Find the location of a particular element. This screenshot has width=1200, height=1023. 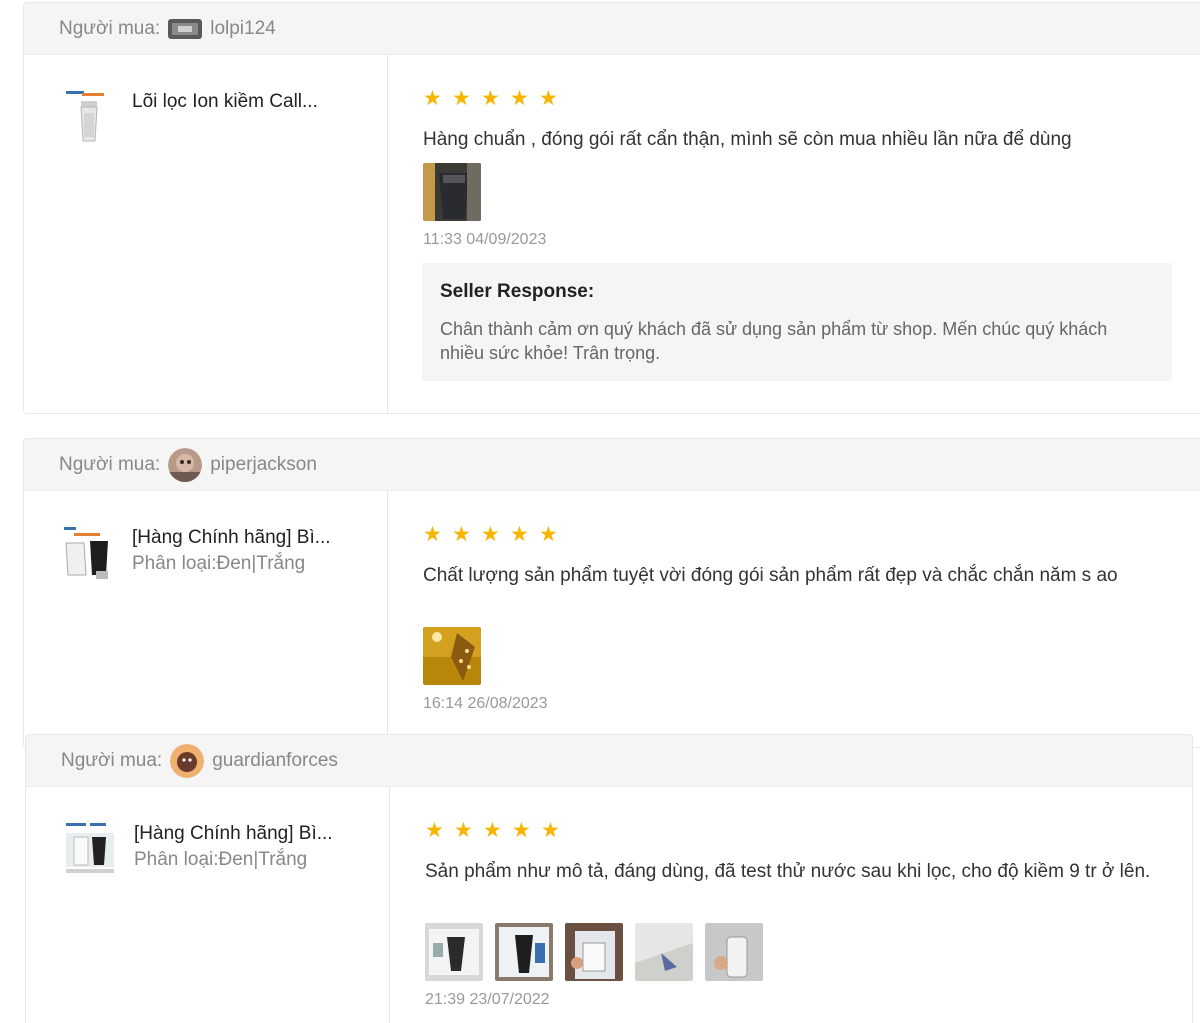

review-timestamp: 11:33 04/09/2023 is located at coordinates (485, 239).